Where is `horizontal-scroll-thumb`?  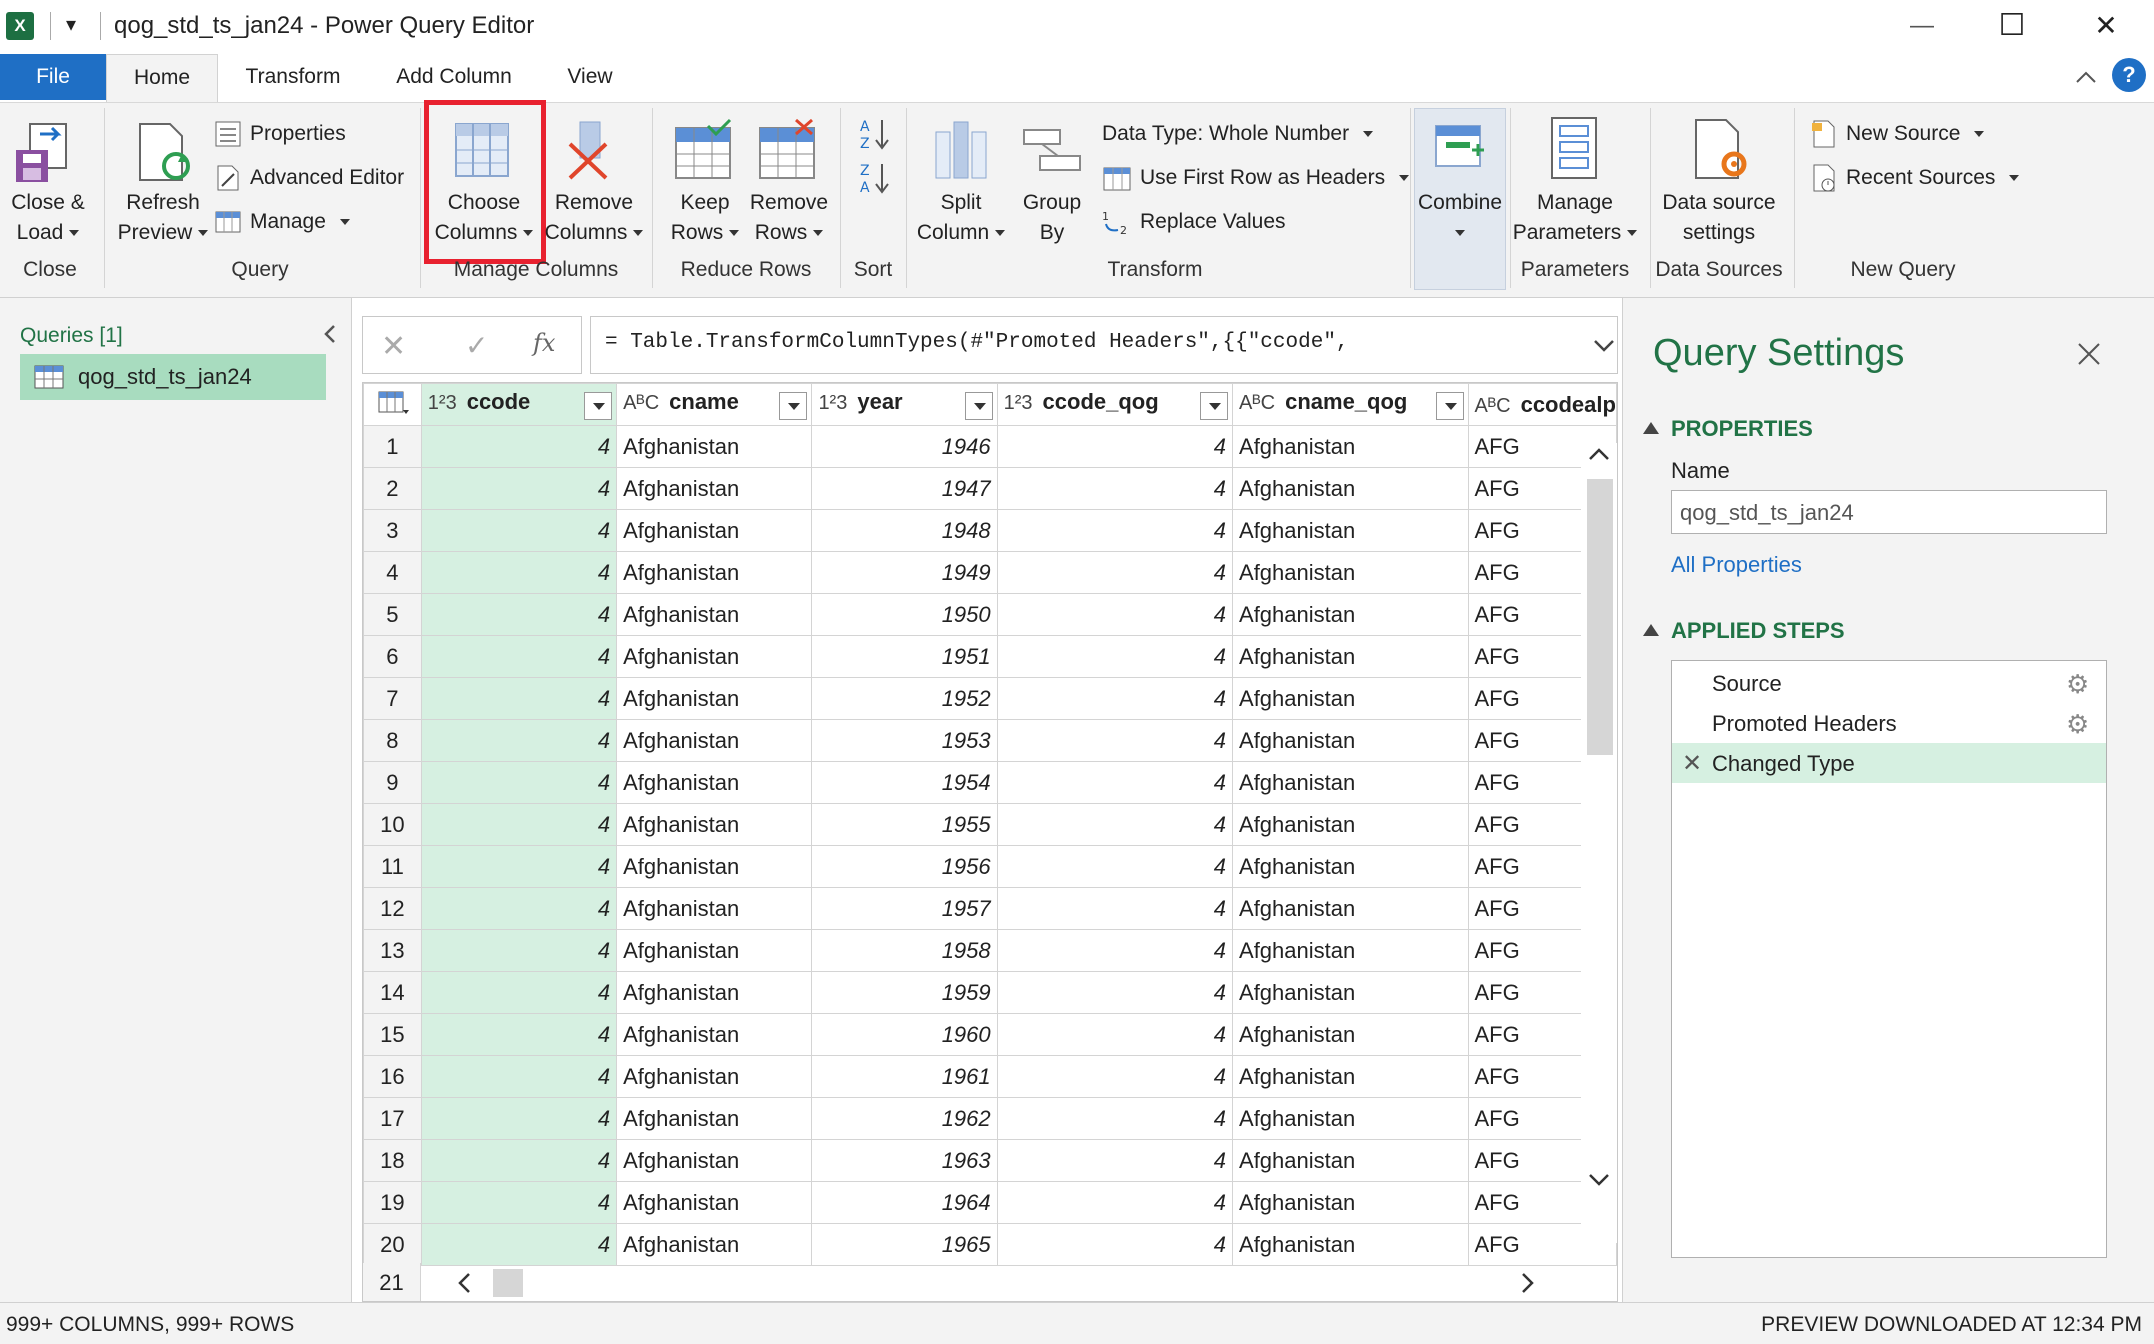
horizontal-scroll-thumb is located at coordinates (508, 1283).